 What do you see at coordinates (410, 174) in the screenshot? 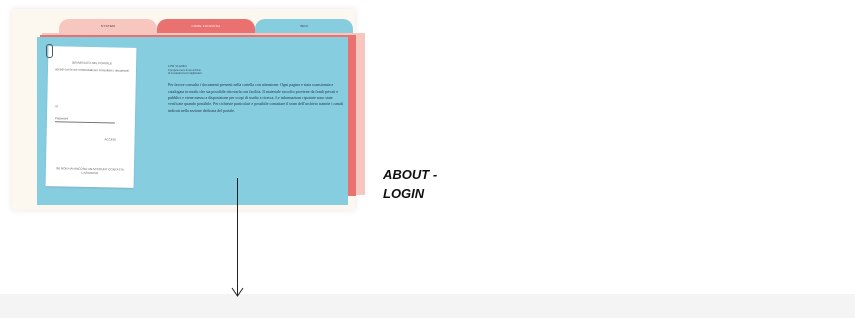
I see `caption-line-1: ABOUT -` at bounding box center [410, 174].